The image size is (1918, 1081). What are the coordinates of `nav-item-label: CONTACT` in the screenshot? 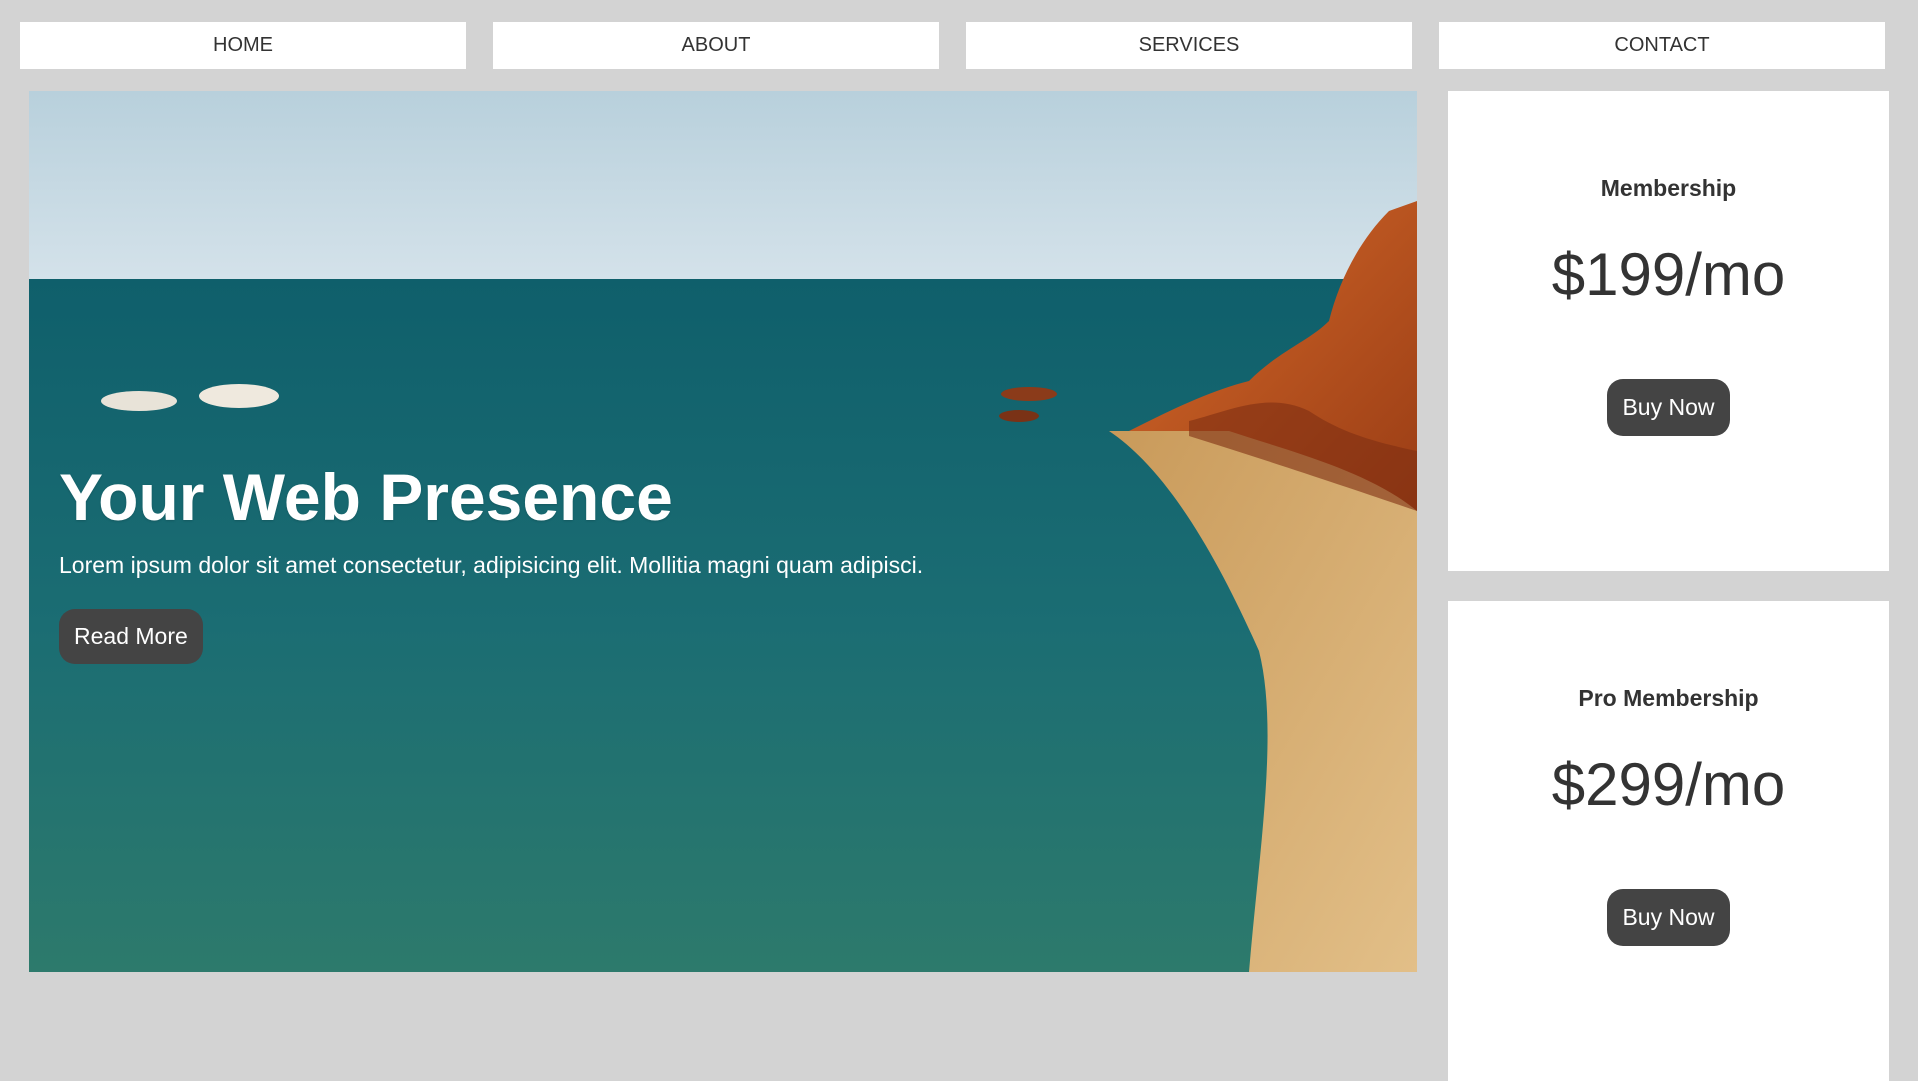 It's located at (1662, 45).